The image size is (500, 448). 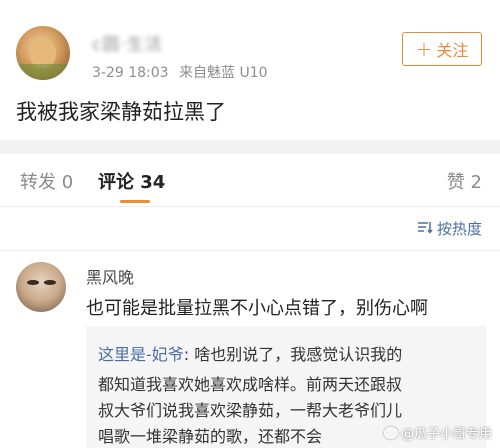 I want to click on interaction-tabs: 转发 0 评论 34 赞 2, so click(x=250, y=180).